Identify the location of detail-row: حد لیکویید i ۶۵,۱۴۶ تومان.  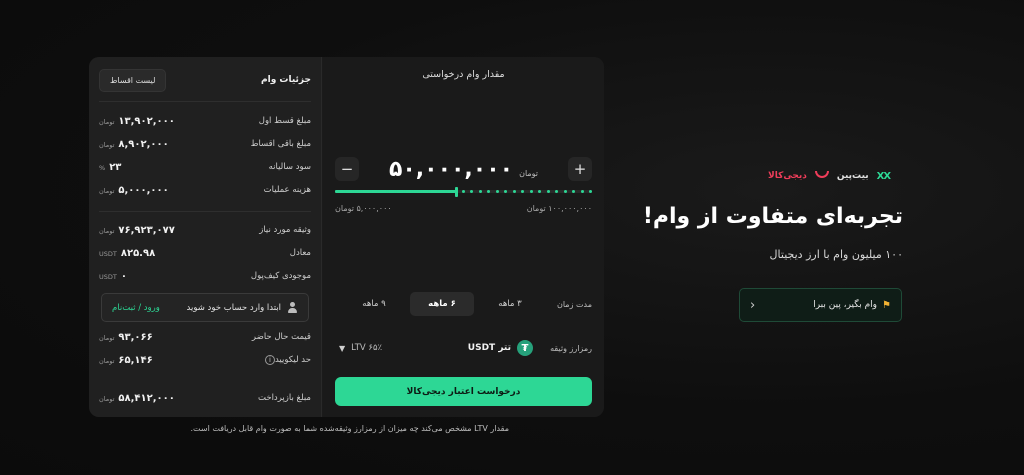
(205, 360).